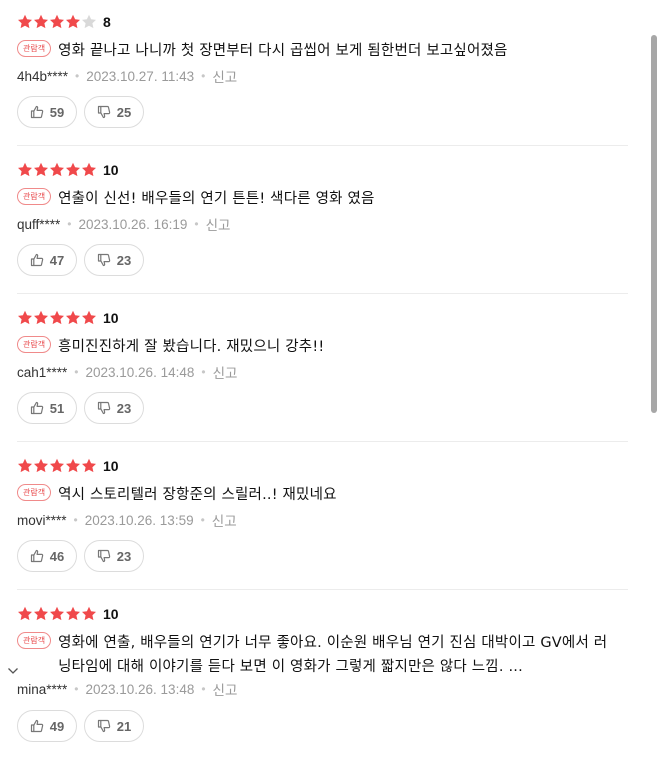 Image resolution: width=658 pixels, height=763 pixels. I want to click on scrollbar-track, so click(652, 381).